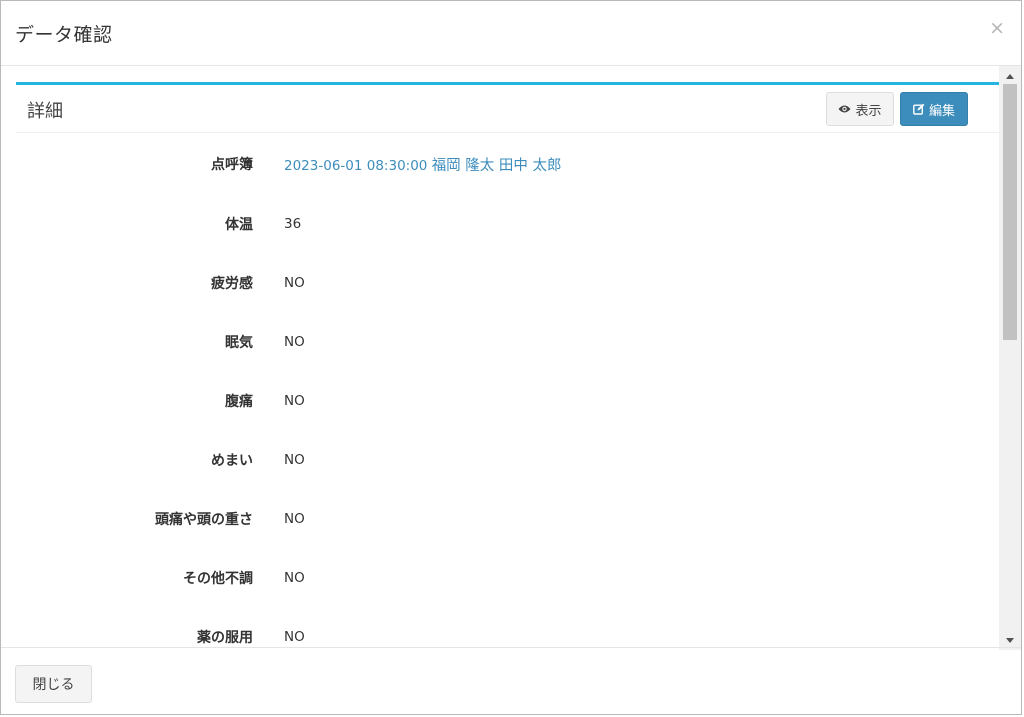 The height and width of the screenshot is (717, 1024). What do you see at coordinates (232, 461) in the screenshot?
I see `detail-label: めまい` at bounding box center [232, 461].